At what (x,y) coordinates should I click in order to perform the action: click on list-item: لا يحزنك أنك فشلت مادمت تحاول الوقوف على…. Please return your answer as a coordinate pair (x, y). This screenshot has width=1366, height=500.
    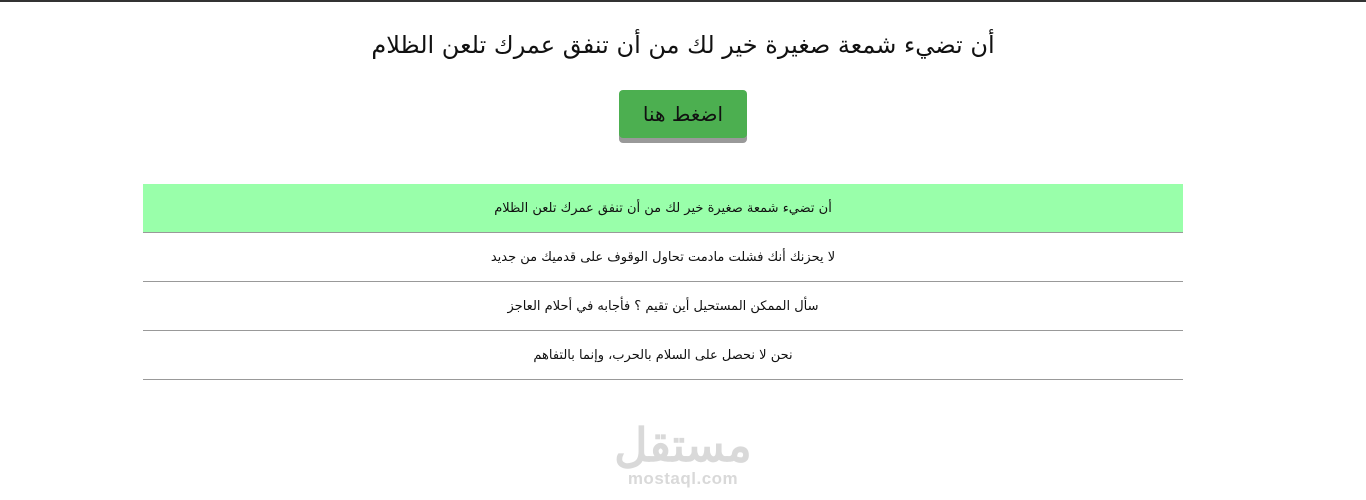
    Looking at the image, I should click on (663, 257).